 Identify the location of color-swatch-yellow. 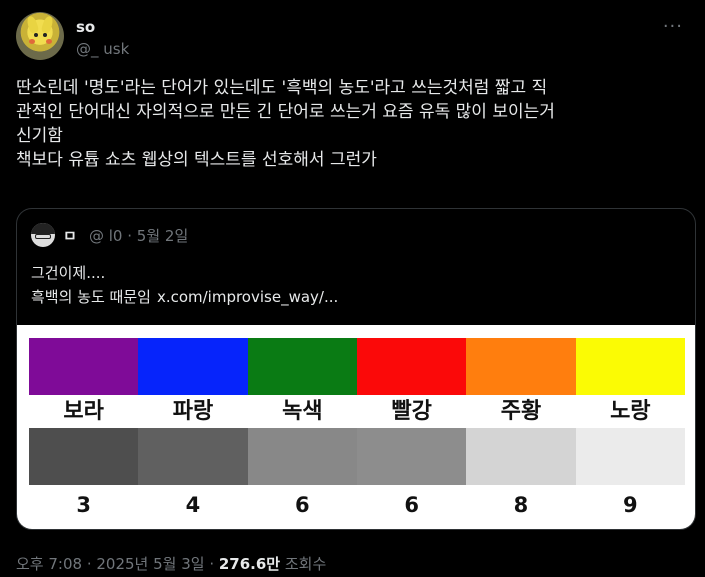
(630, 366).